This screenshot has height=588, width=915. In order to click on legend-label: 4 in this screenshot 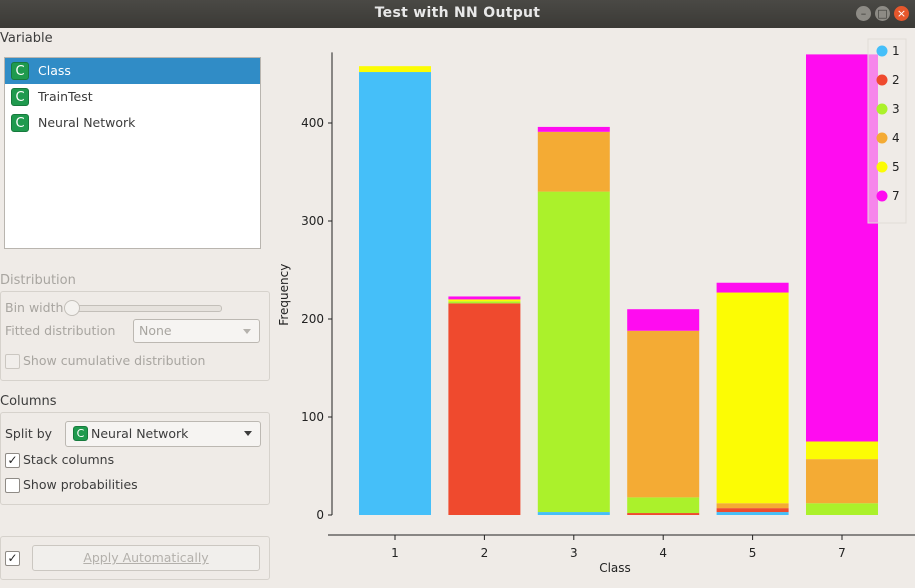, I will do `click(896, 138)`.